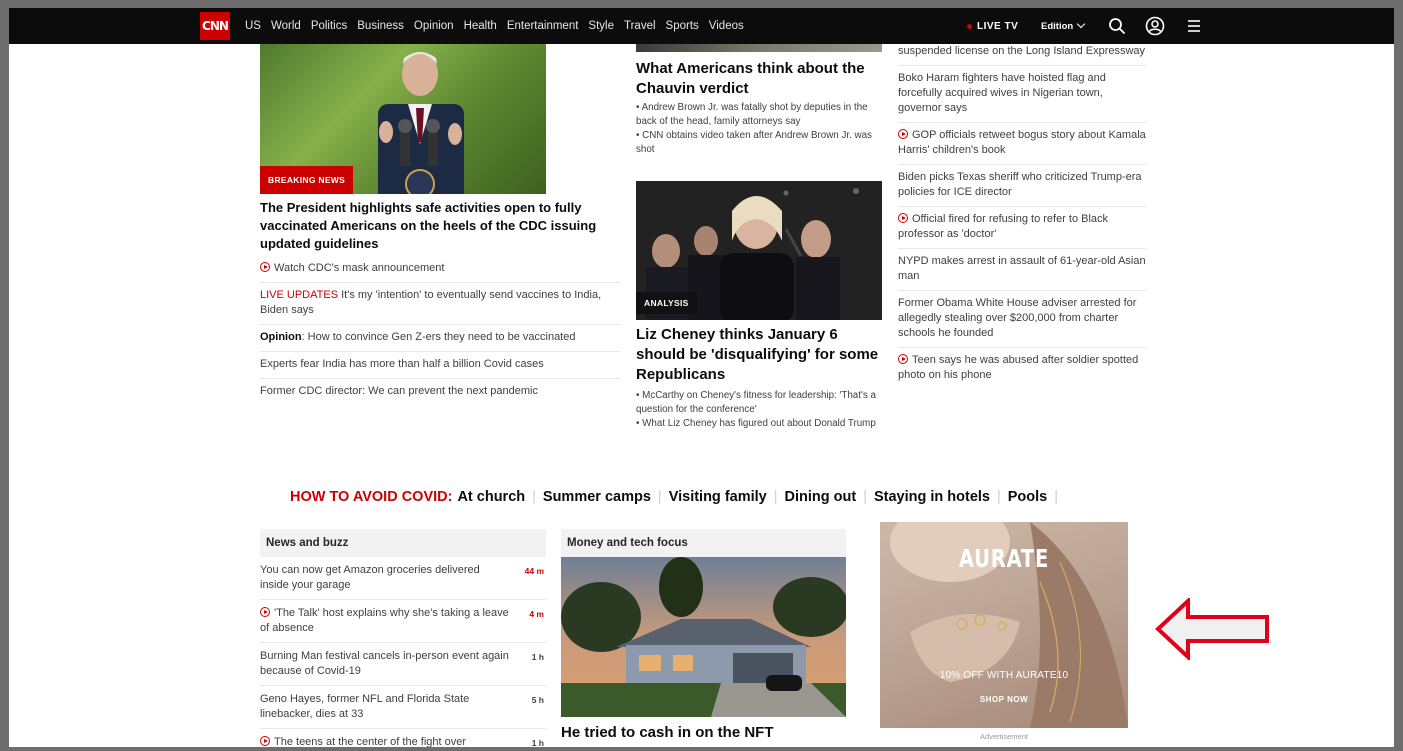 The image size is (1403, 751). I want to click on nav-link-world: World, so click(286, 26).